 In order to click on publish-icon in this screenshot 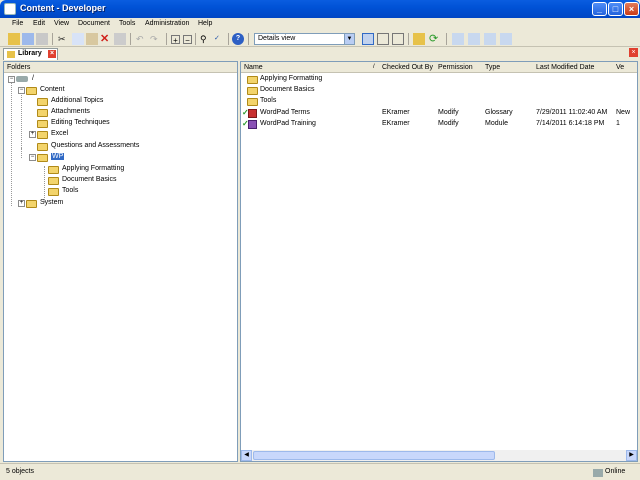, I will do `click(490, 39)`.